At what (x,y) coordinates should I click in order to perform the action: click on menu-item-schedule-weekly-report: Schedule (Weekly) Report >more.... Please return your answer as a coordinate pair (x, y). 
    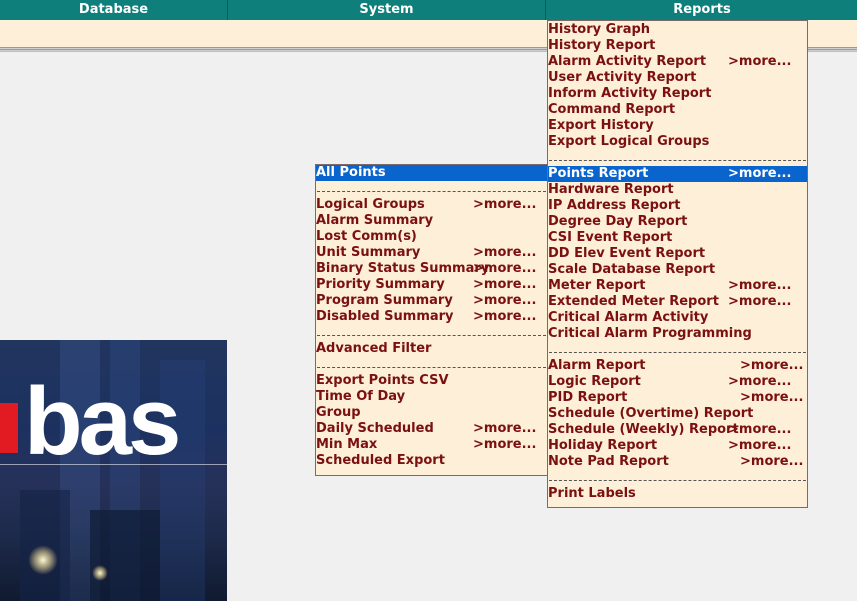
    Looking at the image, I should click on (677, 430).